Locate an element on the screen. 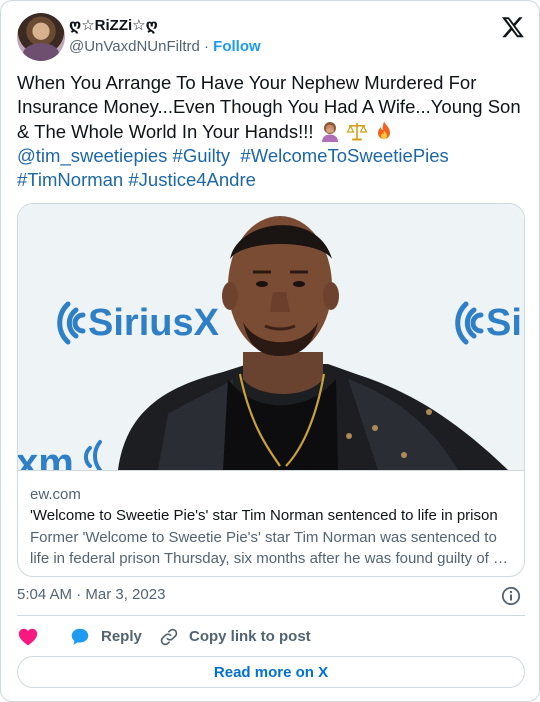 This screenshot has height=702, width=540. tweet-header: ღ☆RiZZi☆ღ @UnVaxdNUnFiltrd · Follow is located at coordinates (271, 37).